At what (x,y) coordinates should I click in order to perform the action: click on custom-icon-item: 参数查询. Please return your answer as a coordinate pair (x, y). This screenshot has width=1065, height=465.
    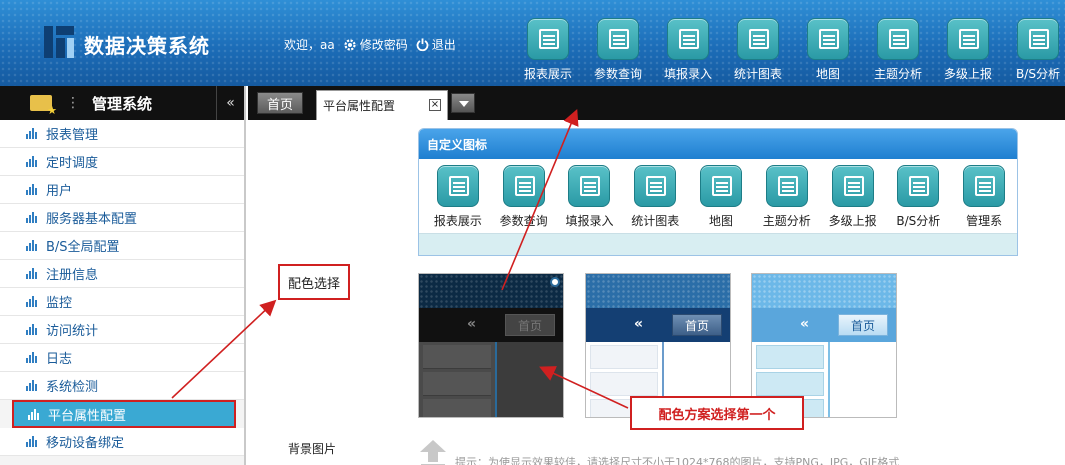
    Looking at the image, I should click on (524, 199).